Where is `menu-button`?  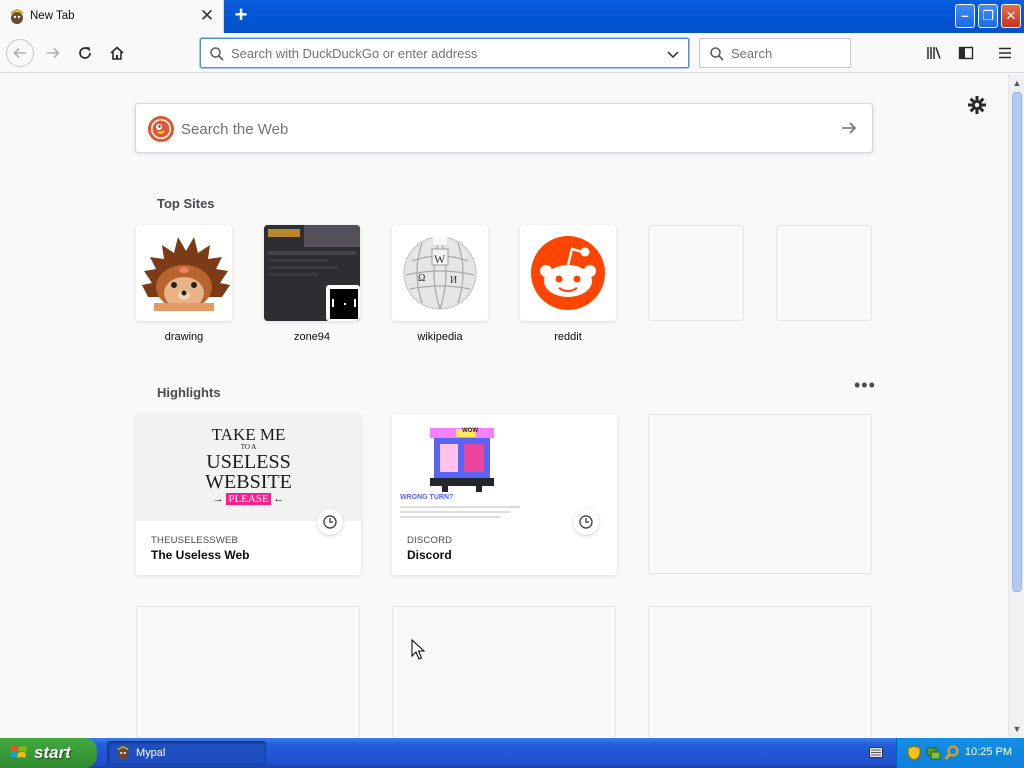
menu-button is located at coordinates (1005, 53).